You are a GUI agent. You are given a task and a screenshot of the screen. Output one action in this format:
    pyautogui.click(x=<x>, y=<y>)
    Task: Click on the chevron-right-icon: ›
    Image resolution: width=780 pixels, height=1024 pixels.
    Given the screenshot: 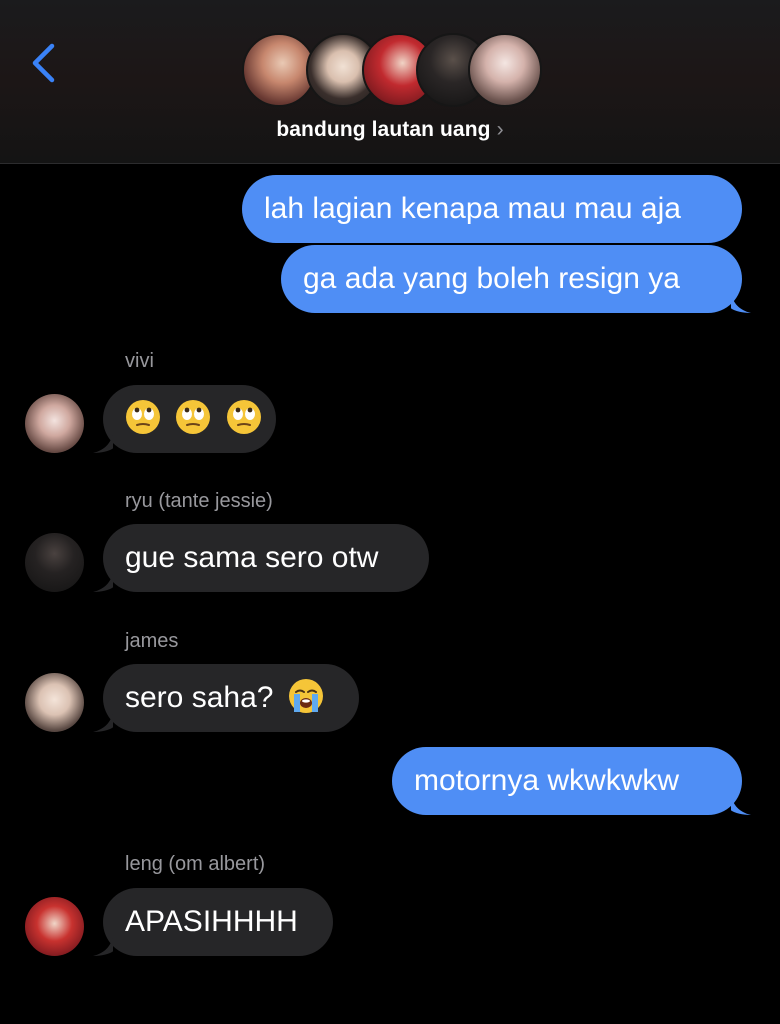 What is the action you would take?
    pyautogui.click(x=500, y=129)
    